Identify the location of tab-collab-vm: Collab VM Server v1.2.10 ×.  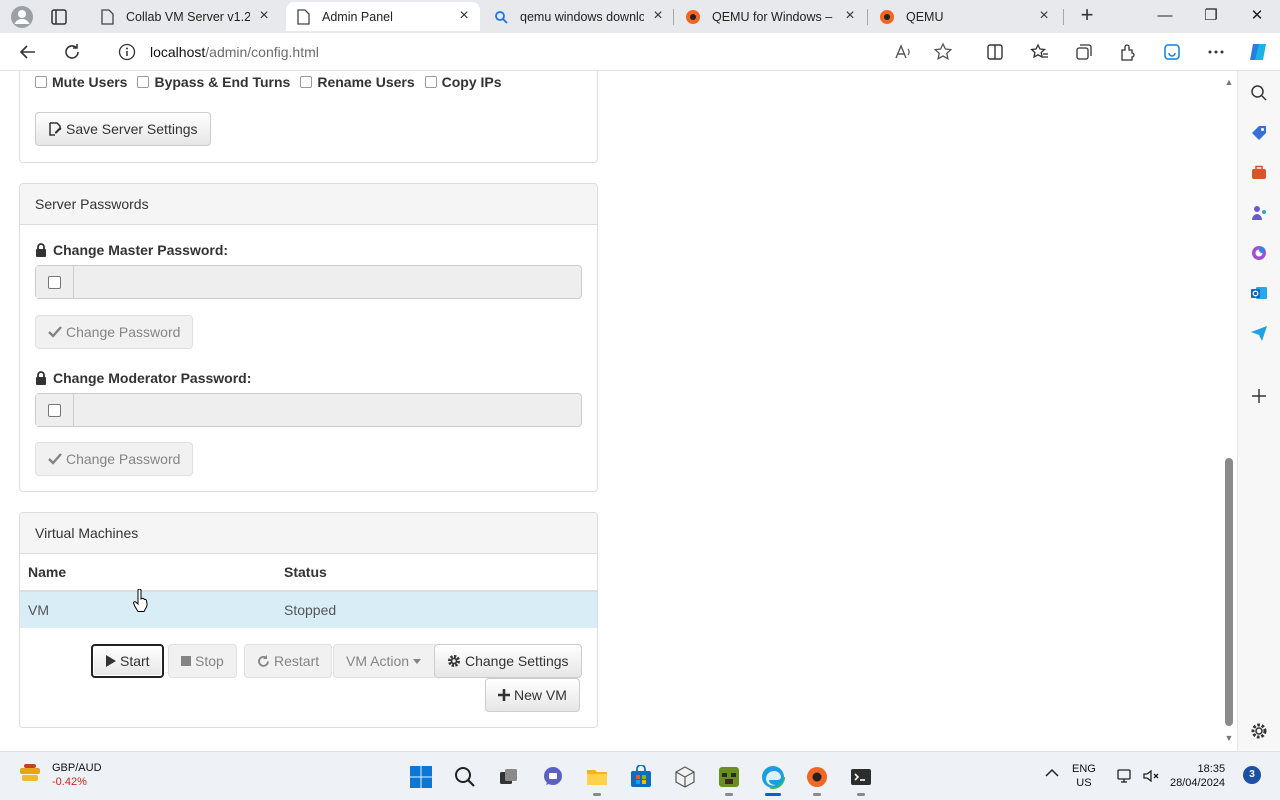
(185, 16).